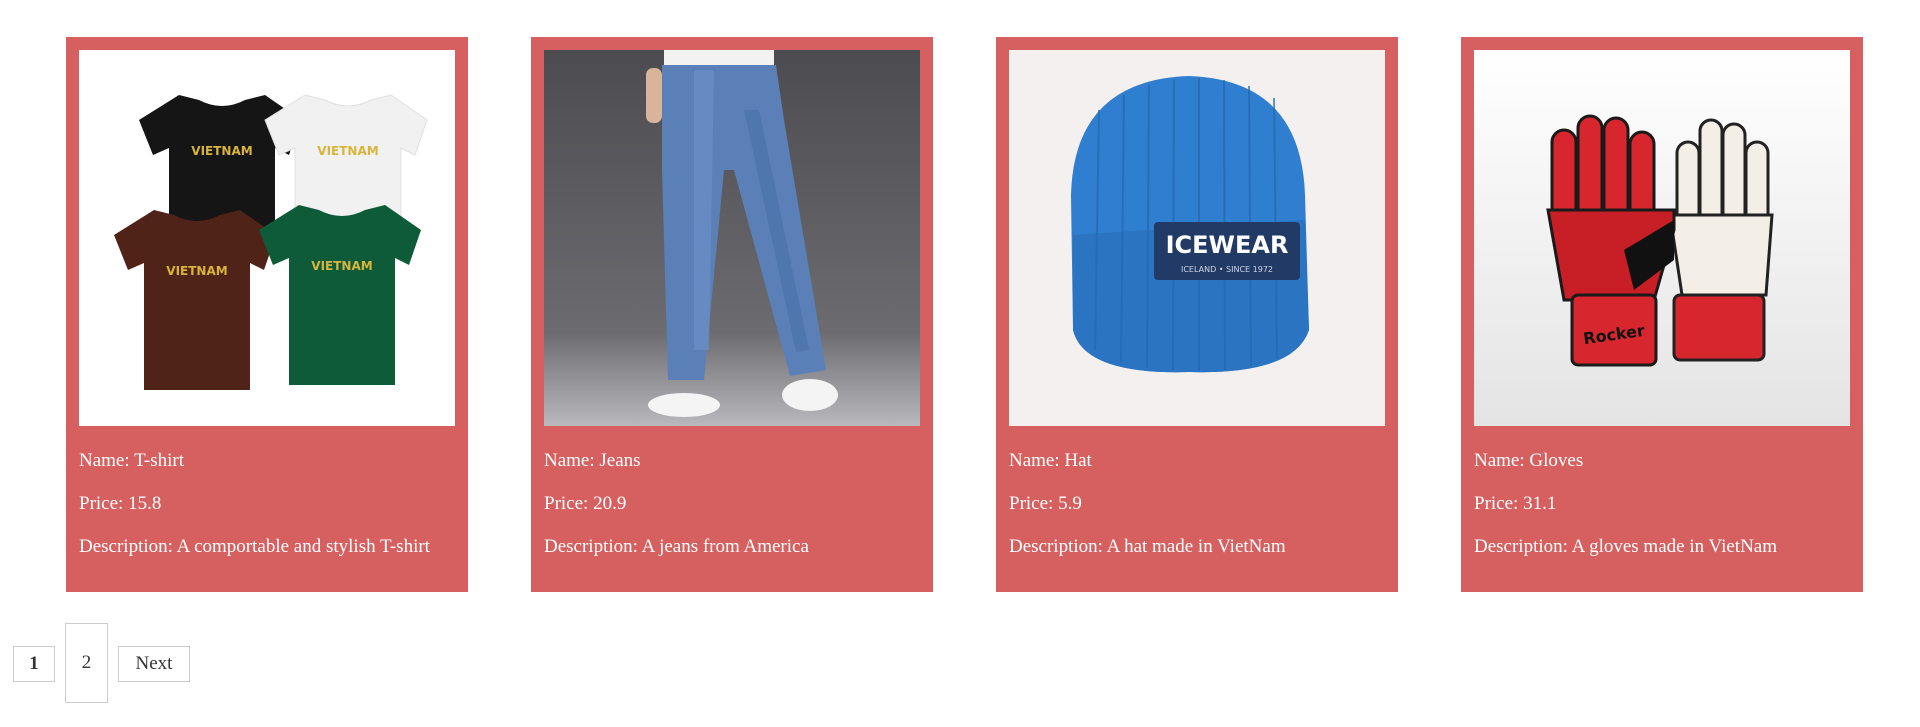 The image size is (1920, 727). What do you see at coordinates (1045, 503) in the screenshot?
I see `product-price: Price: 5.9` at bounding box center [1045, 503].